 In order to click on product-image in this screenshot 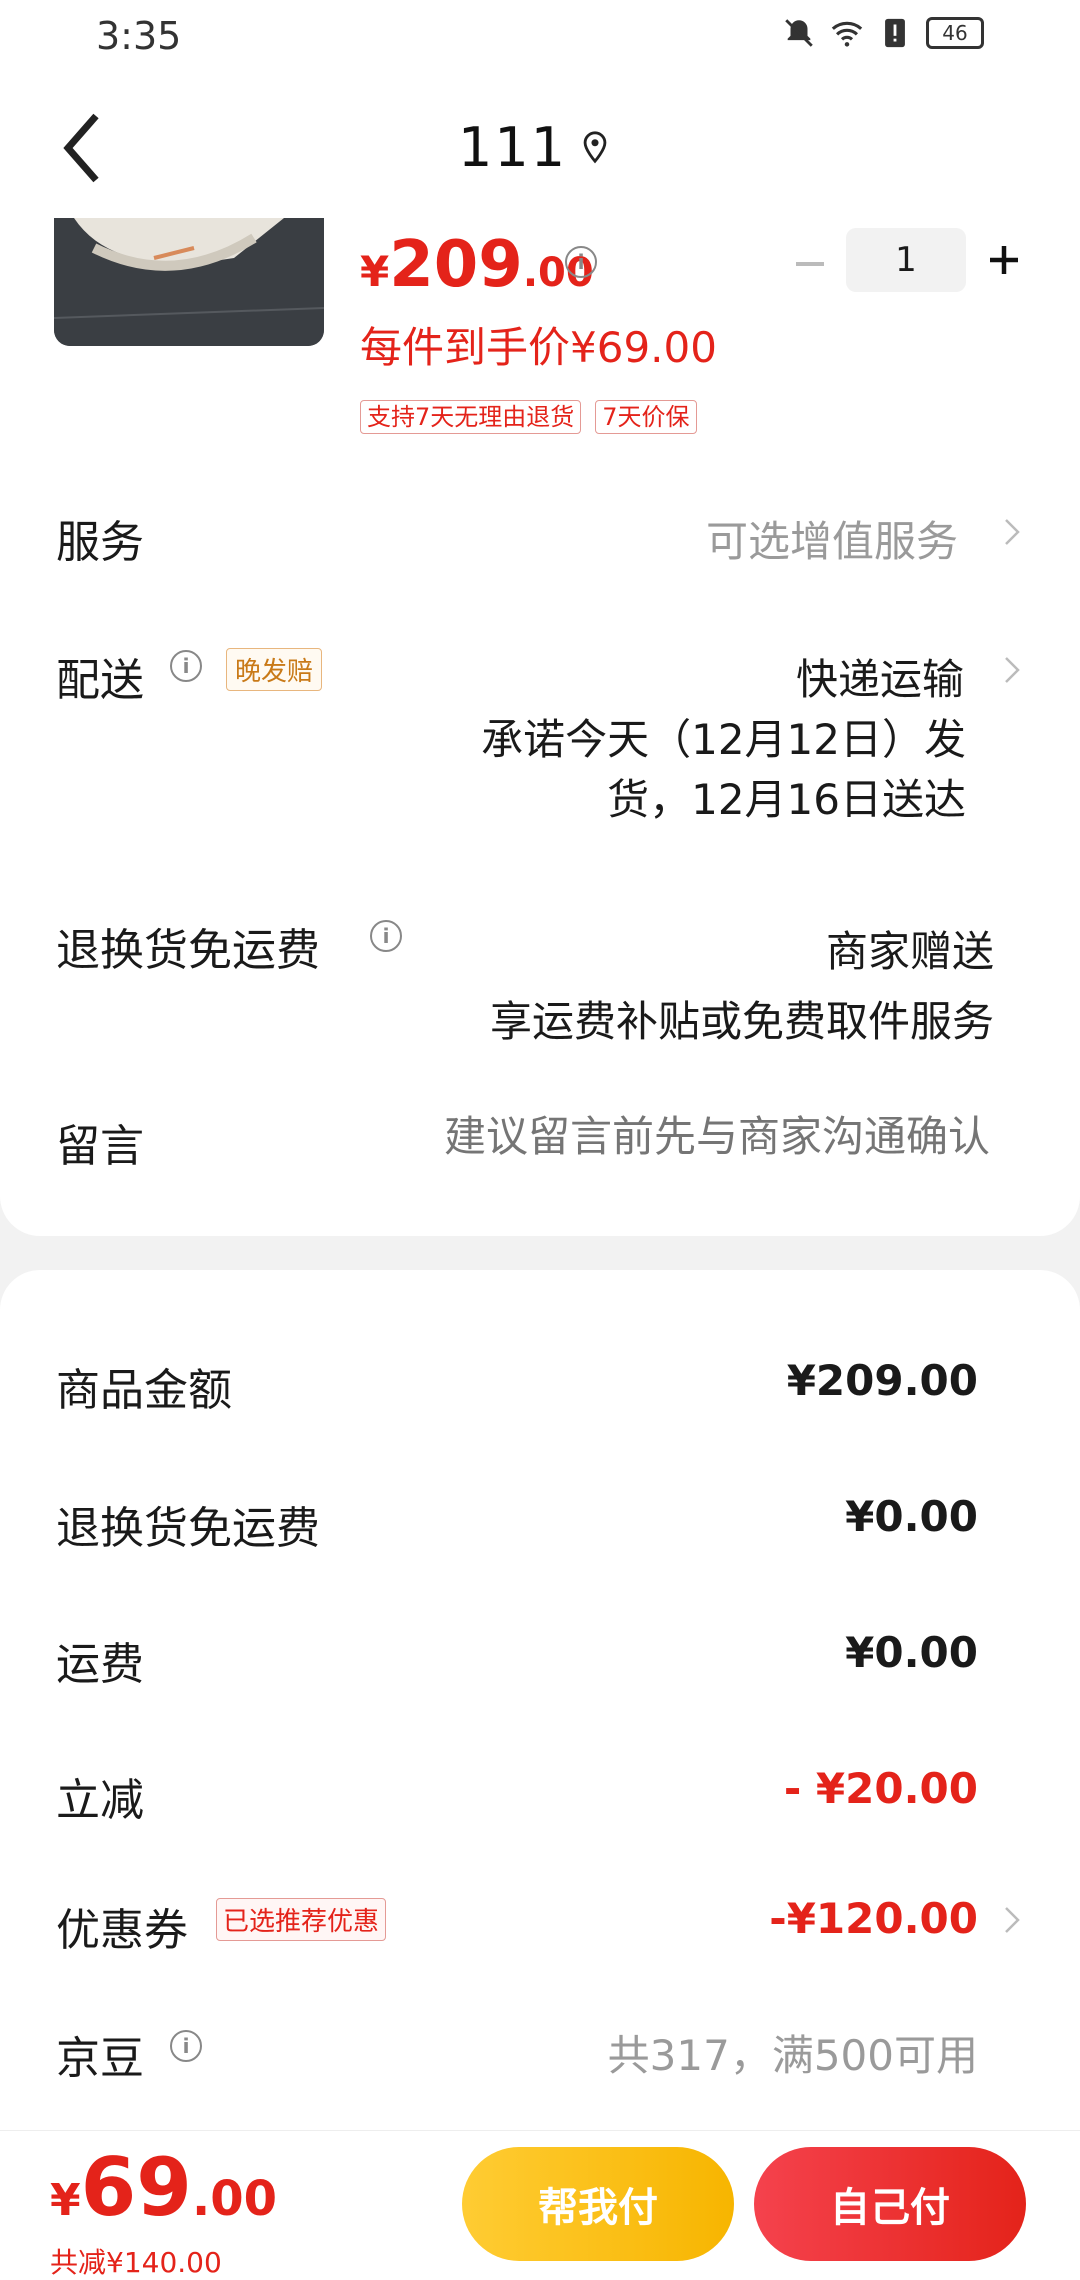, I will do `click(189, 282)`.